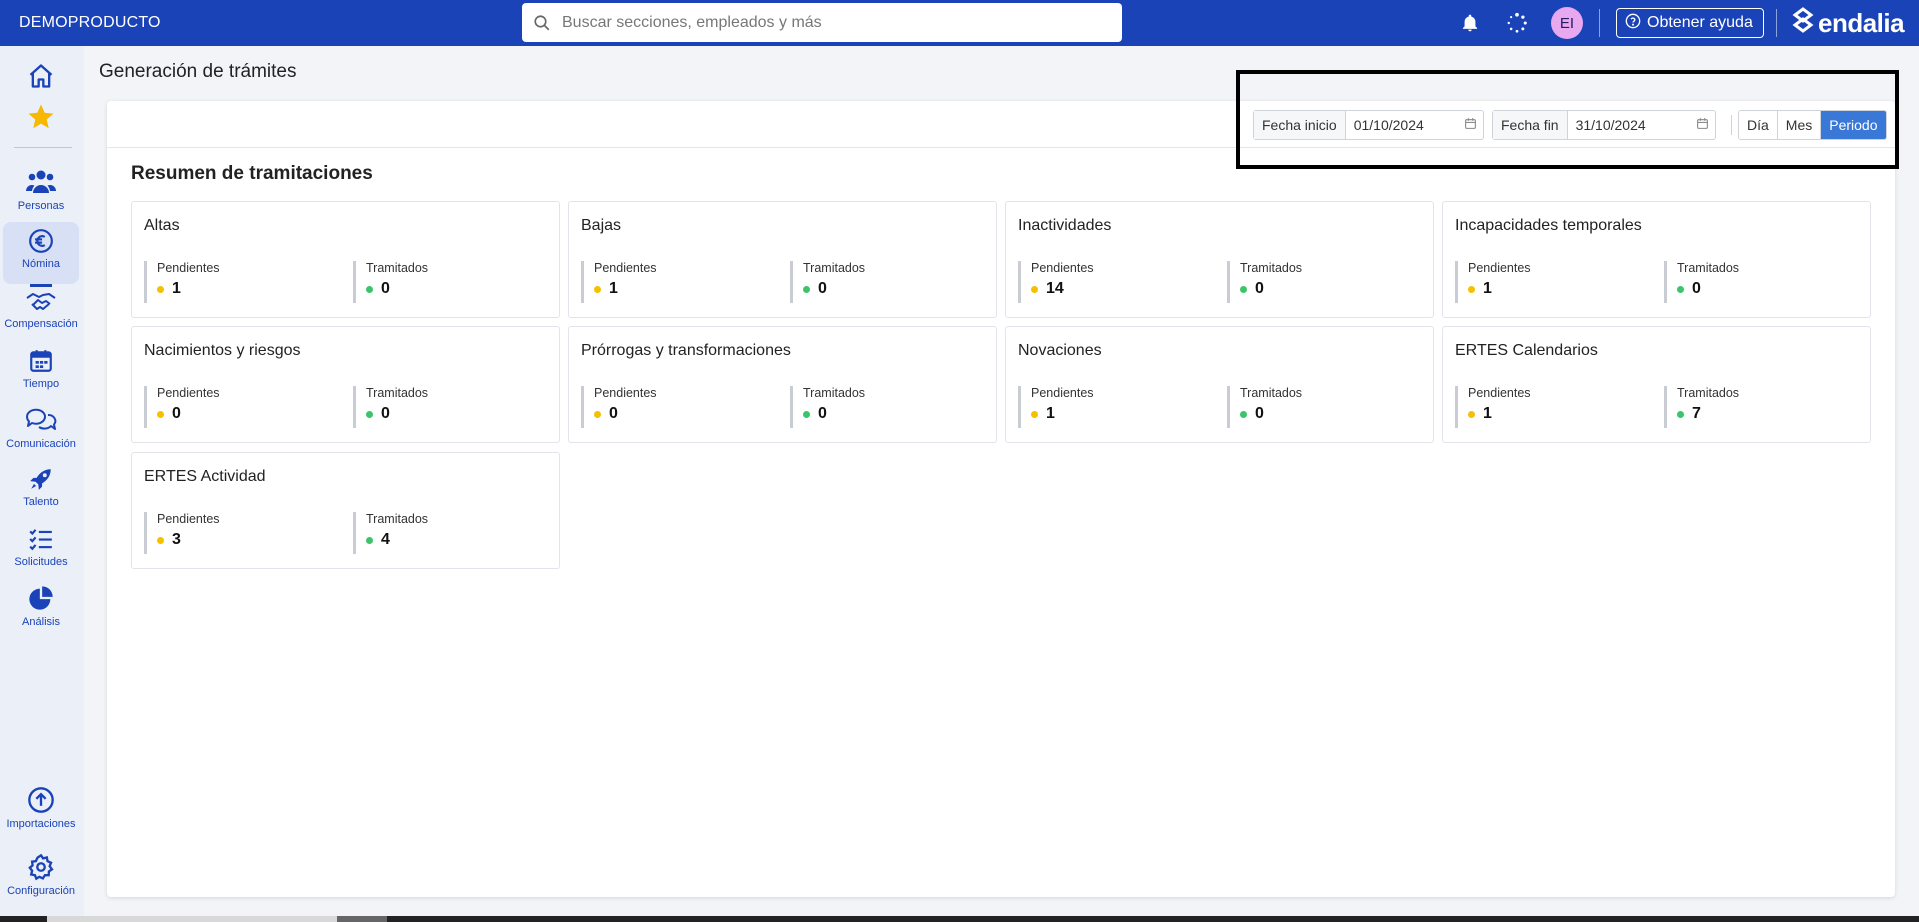 The width and height of the screenshot is (1919, 922). I want to click on scrollbar-thumb, so click(362, 919).